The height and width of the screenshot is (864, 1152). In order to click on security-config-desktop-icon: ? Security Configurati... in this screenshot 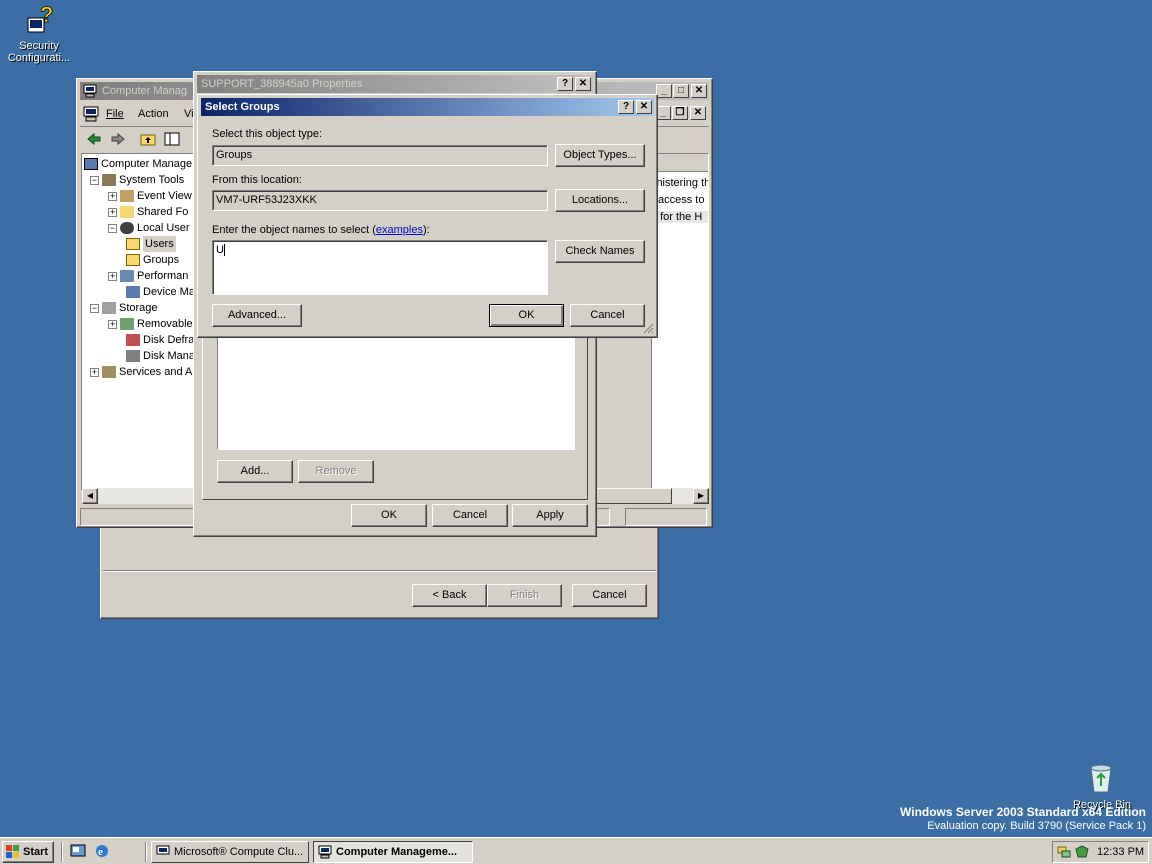, I will do `click(39, 35)`.